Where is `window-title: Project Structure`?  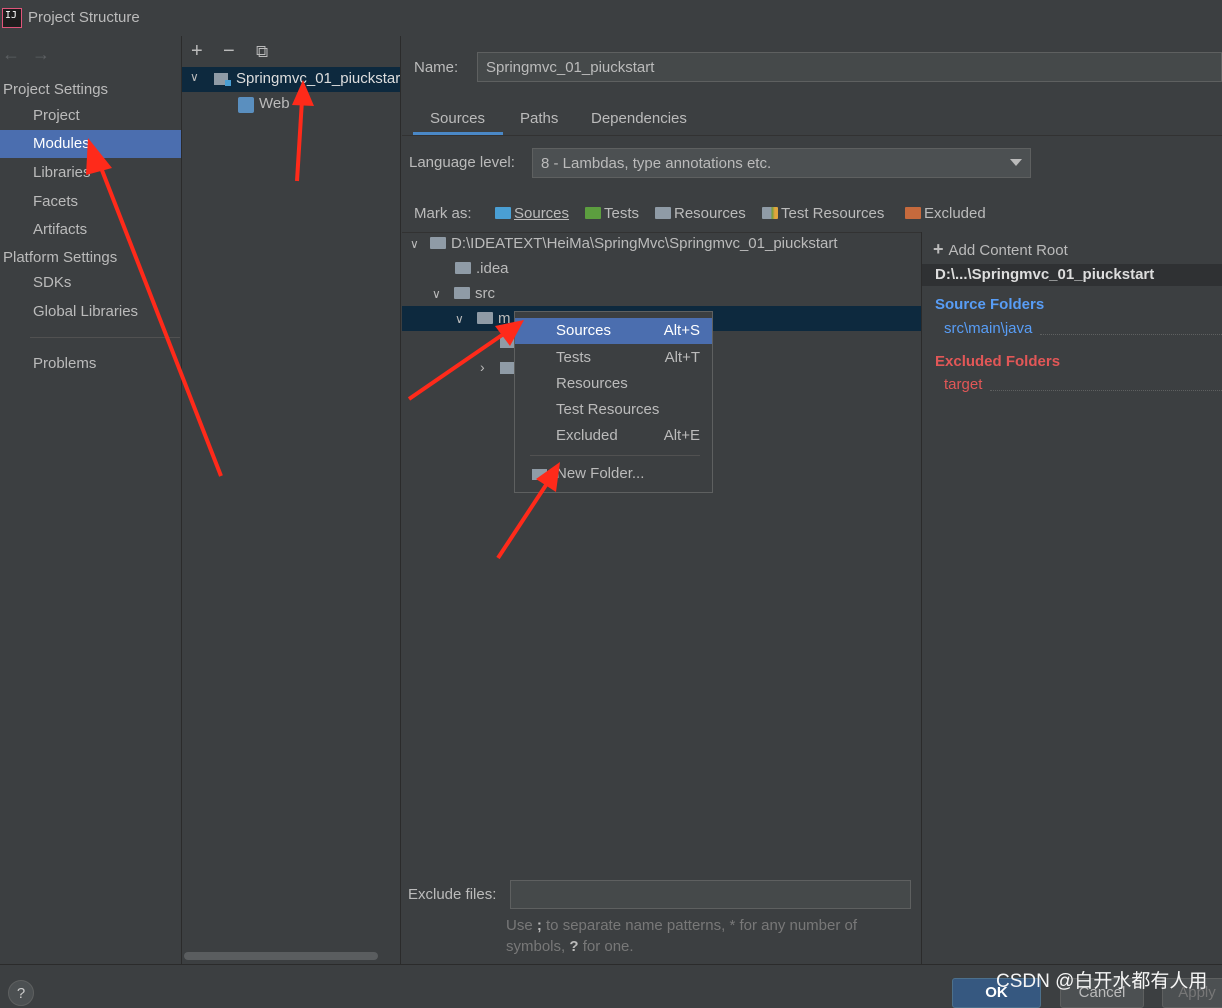 window-title: Project Structure is located at coordinates (84, 17).